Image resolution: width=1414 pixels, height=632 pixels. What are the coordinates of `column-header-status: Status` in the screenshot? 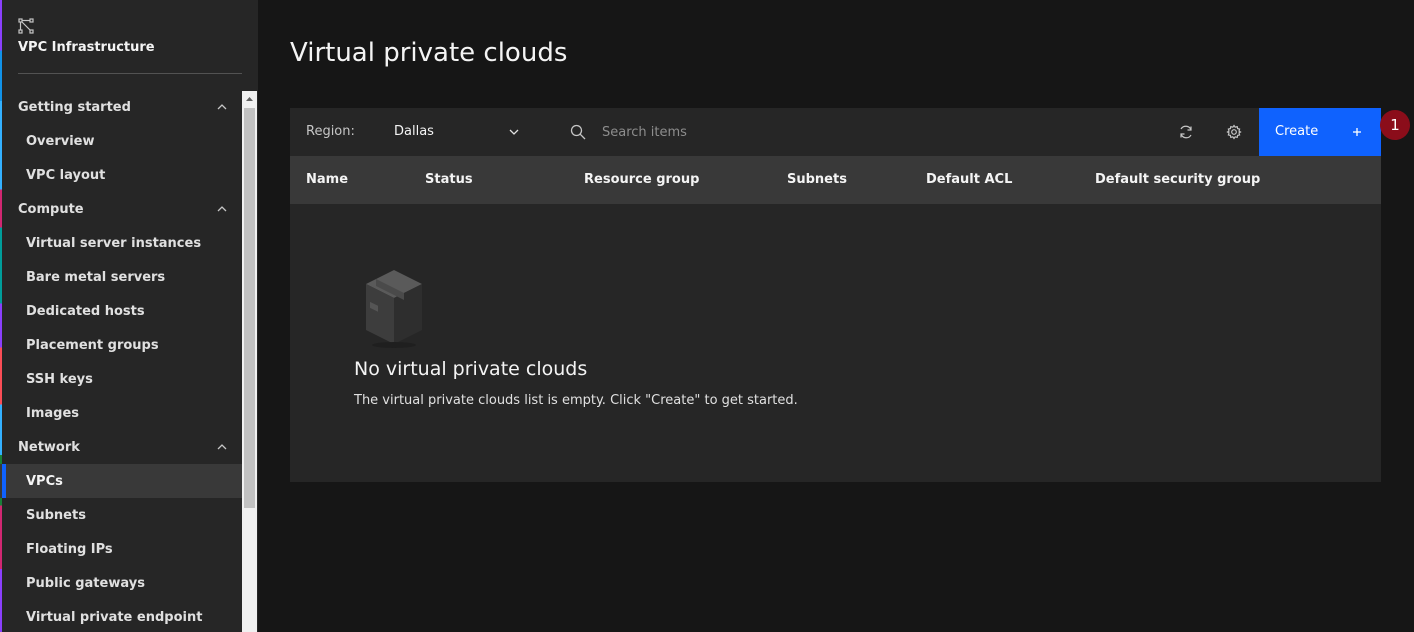 It's located at (449, 179).